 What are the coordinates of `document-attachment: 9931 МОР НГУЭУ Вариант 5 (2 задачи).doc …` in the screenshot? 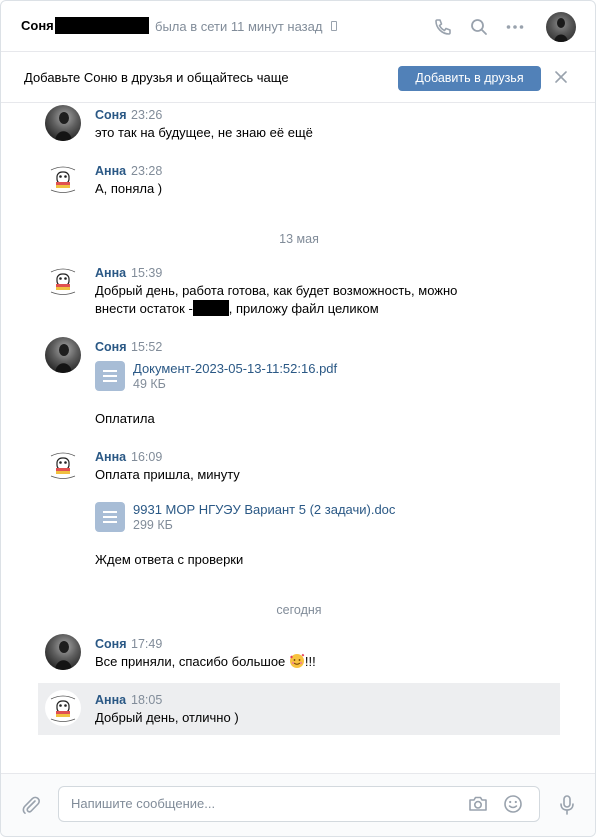 It's located at (275, 519).